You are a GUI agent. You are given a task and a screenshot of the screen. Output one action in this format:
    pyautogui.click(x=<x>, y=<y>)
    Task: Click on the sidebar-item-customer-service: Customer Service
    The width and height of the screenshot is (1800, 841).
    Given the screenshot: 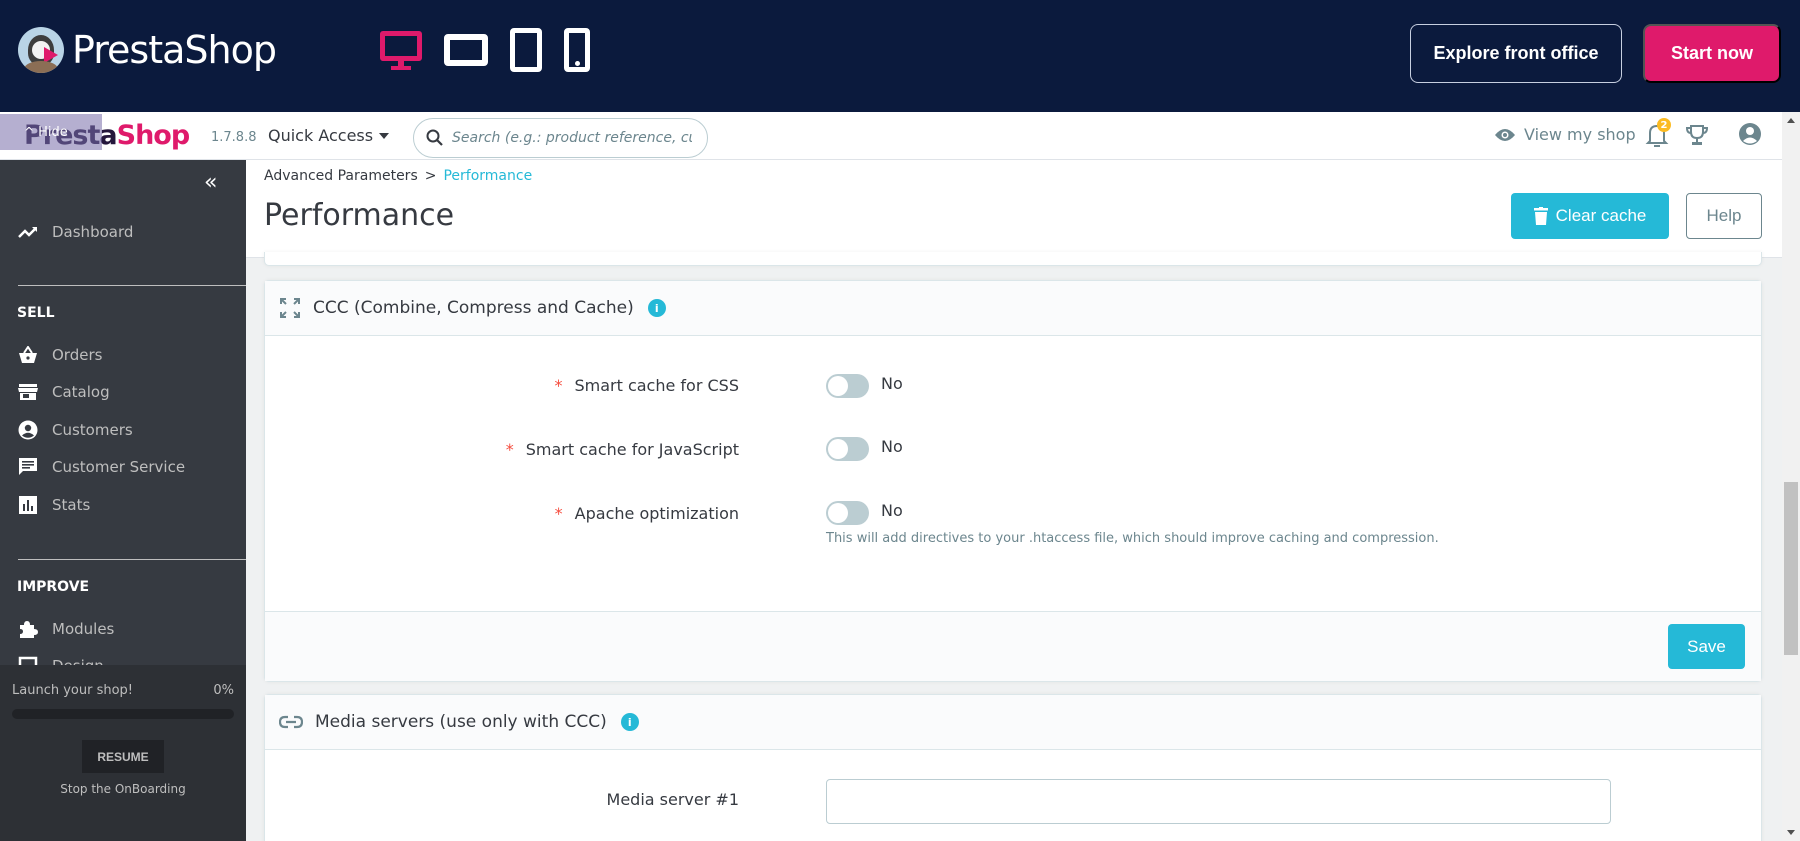 What is the action you would take?
    pyautogui.click(x=101, y=467)
    